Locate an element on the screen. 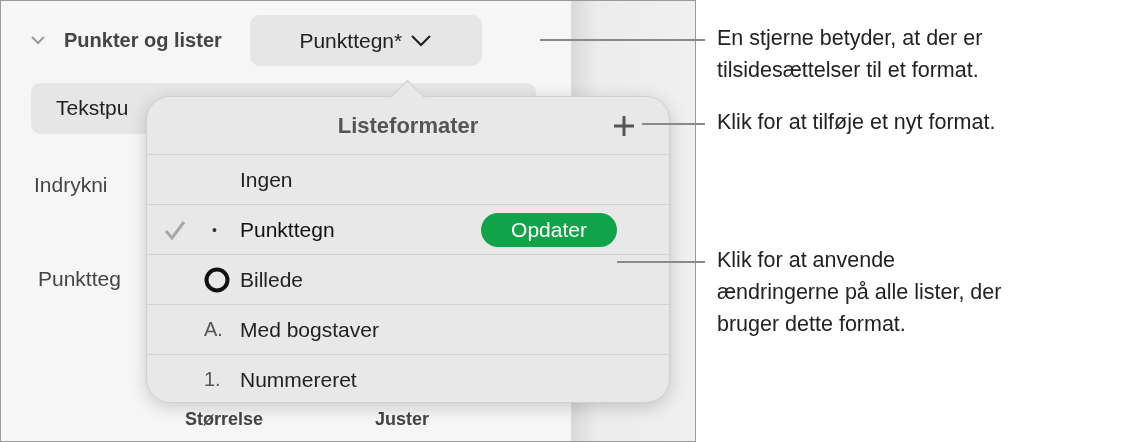 The height and width of the screenshot is (442, 1131). callout-text: Klik for at anvende ændringerne på alle lister, der bruger dette format. is located at coordinates (860, 292).